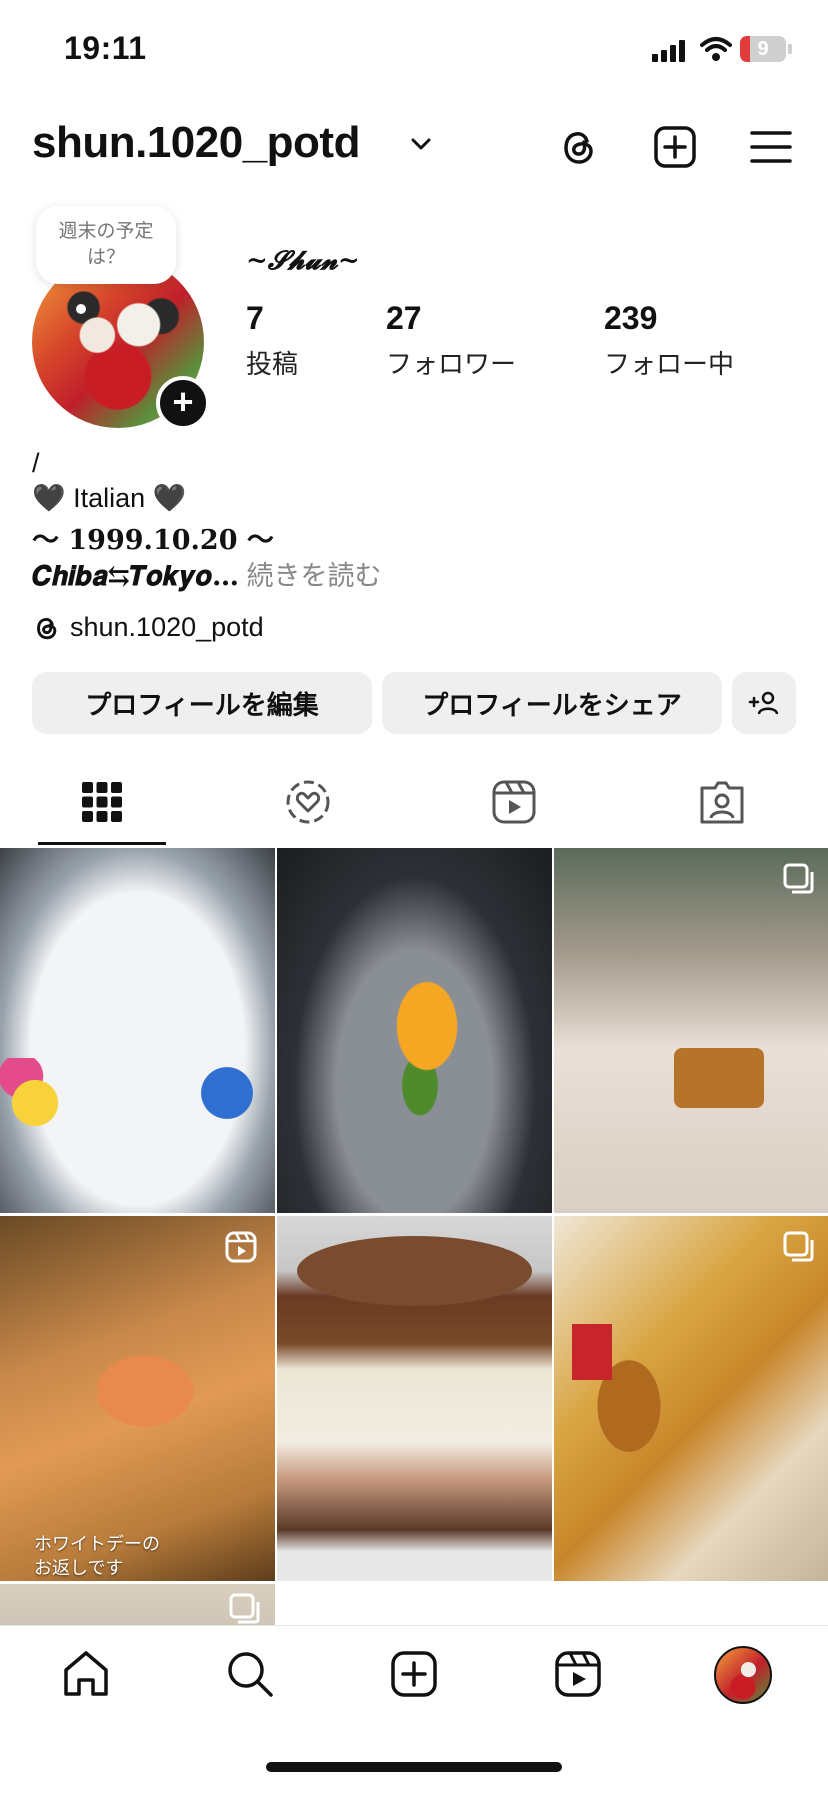  I want to click on posts-count: 7, so click(255, 318).